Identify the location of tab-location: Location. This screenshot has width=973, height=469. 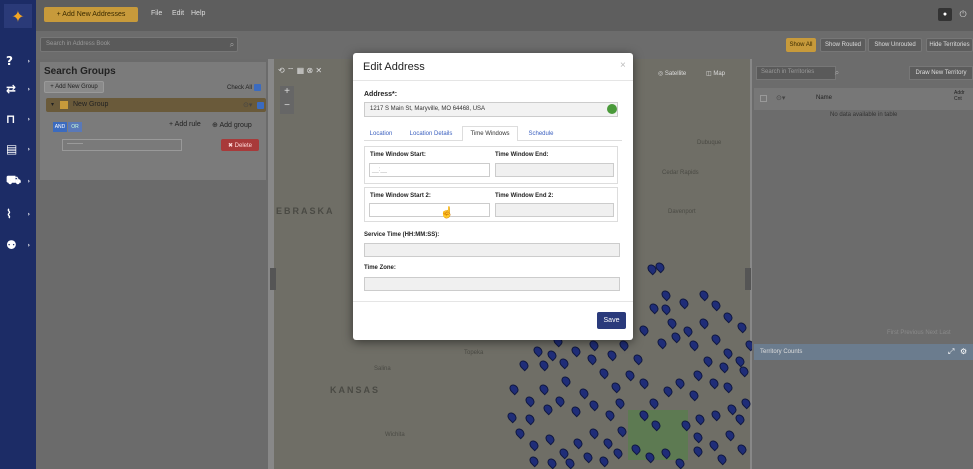
(381, 133).